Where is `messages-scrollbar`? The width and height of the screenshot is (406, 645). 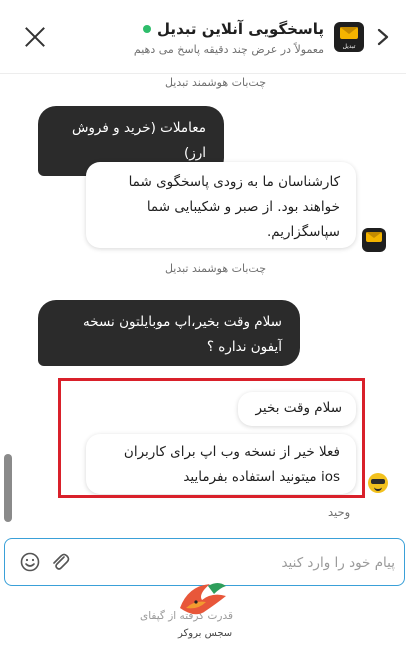
messages-scrollbar is located at coordinates (8, 301).